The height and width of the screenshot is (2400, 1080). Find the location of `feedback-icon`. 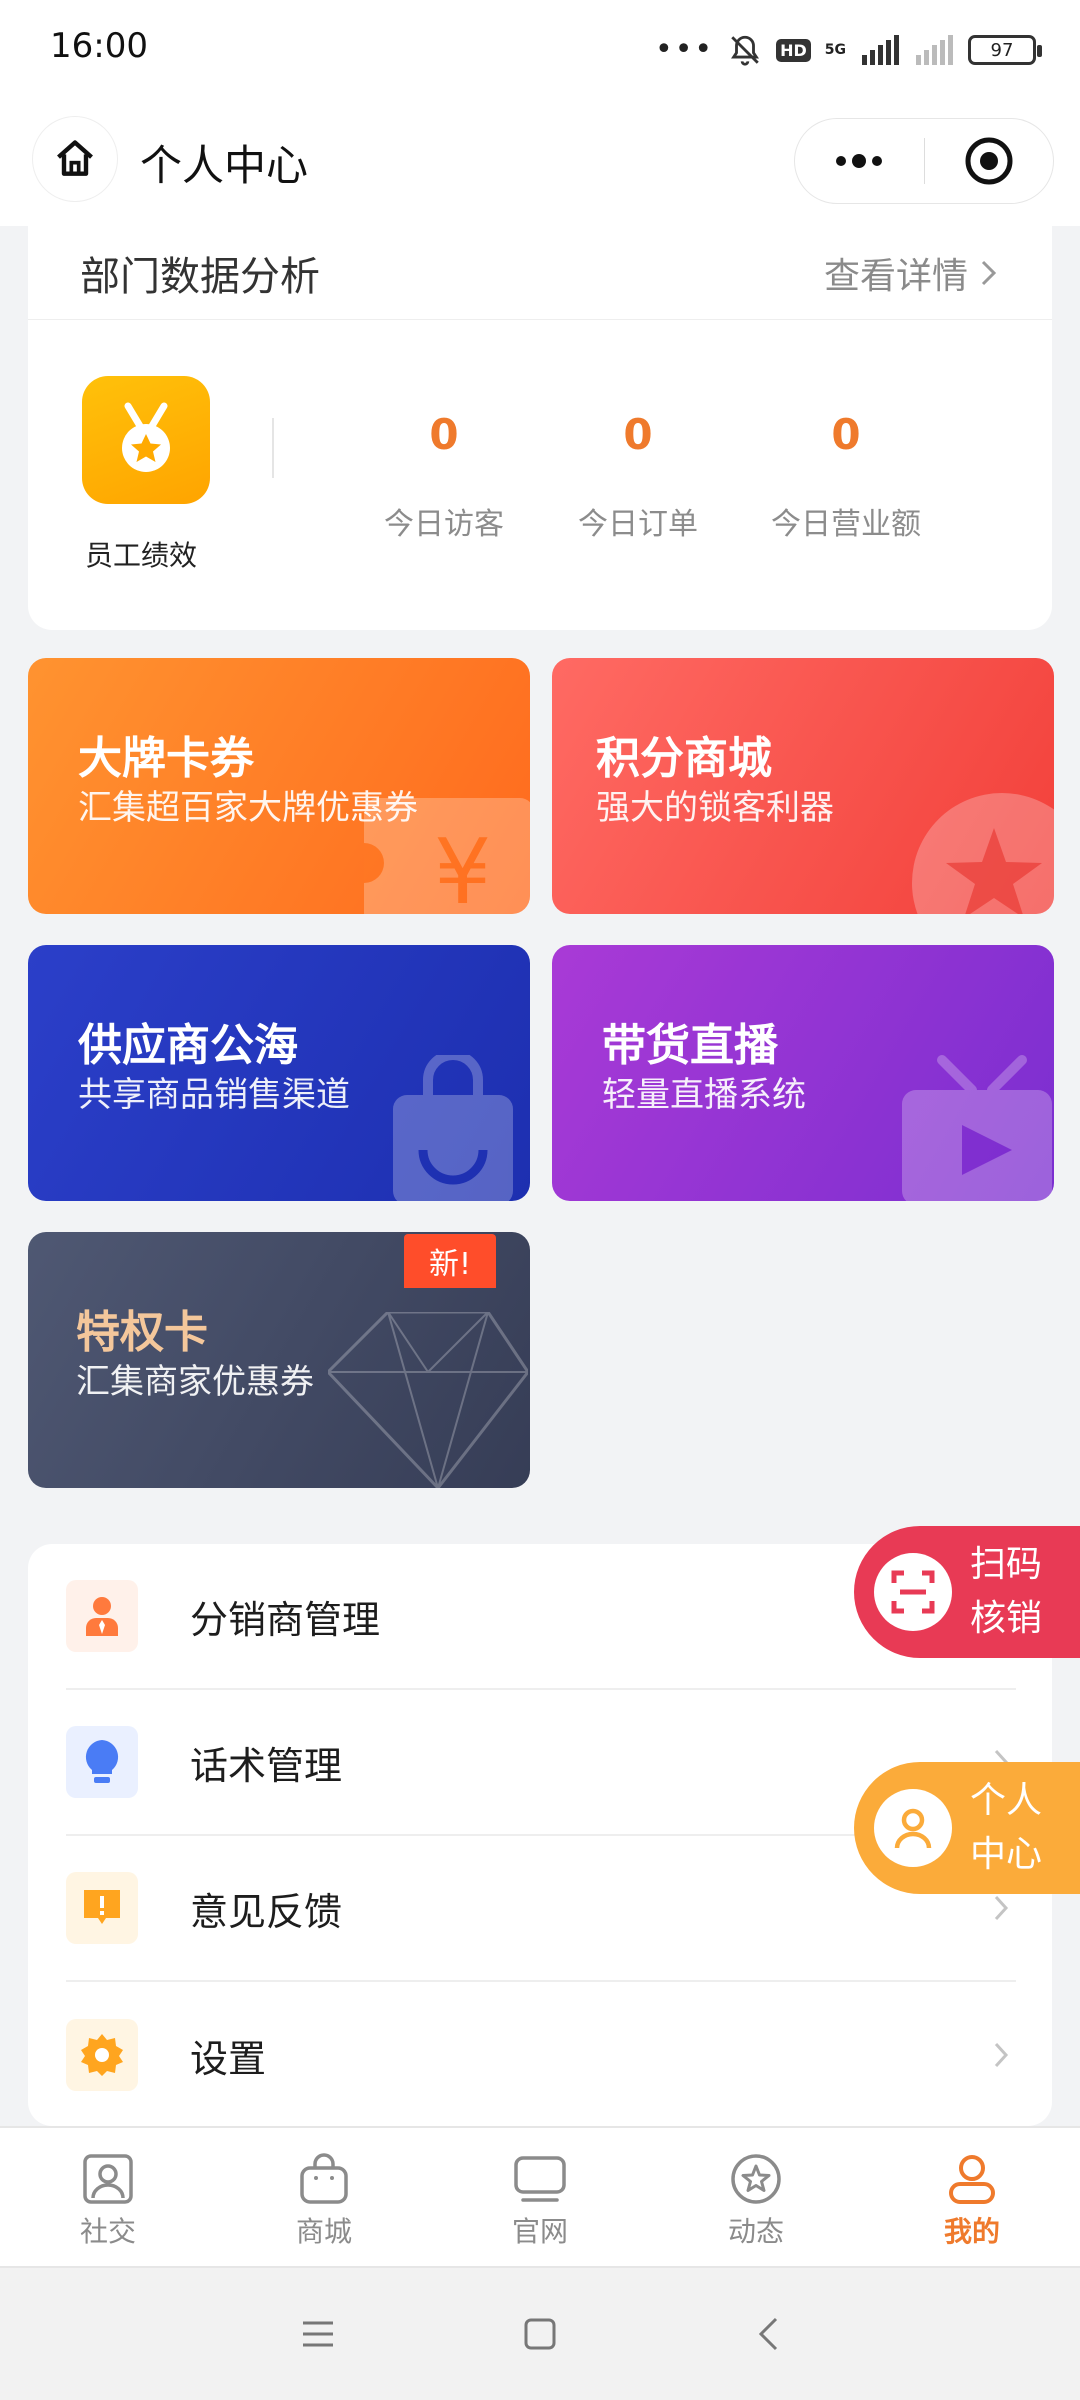

feedback-icon is located at coordinates (102, 1908).